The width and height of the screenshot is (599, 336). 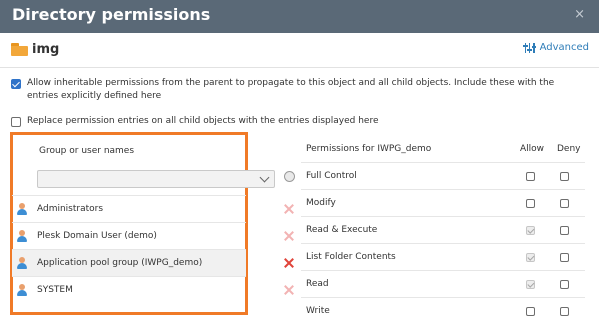 I want to click on divider, so click(x=299, y=67).